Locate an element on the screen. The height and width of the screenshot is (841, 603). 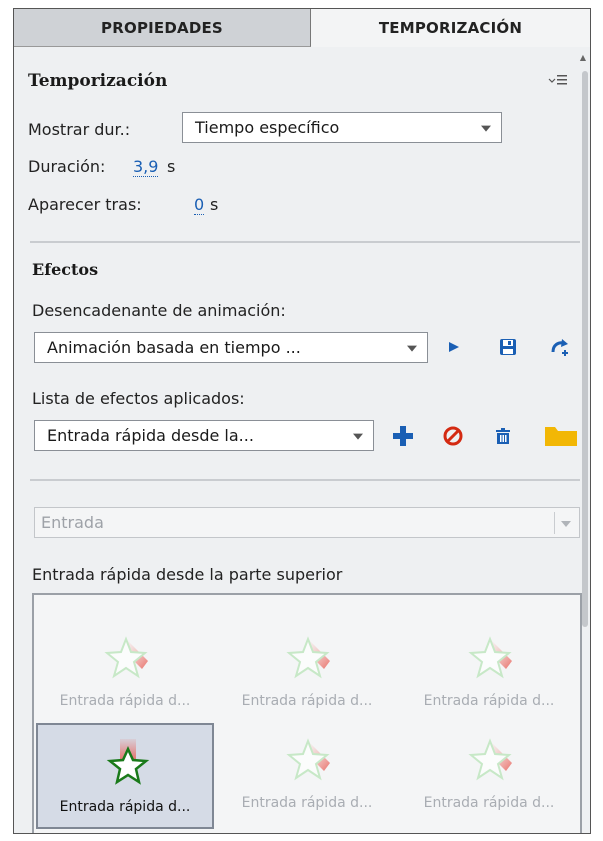
scroll-up-icon: ▲ is located at coordinates (583, 58).